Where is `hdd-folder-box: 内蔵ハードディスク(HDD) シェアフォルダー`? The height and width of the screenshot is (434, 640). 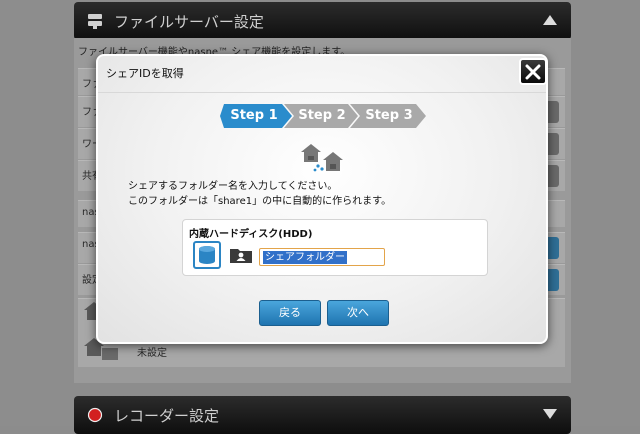
hdd-folder-box: 内蔵ハードディスク(HDD) シェアフォルダー is located at coordinates (335, 247).